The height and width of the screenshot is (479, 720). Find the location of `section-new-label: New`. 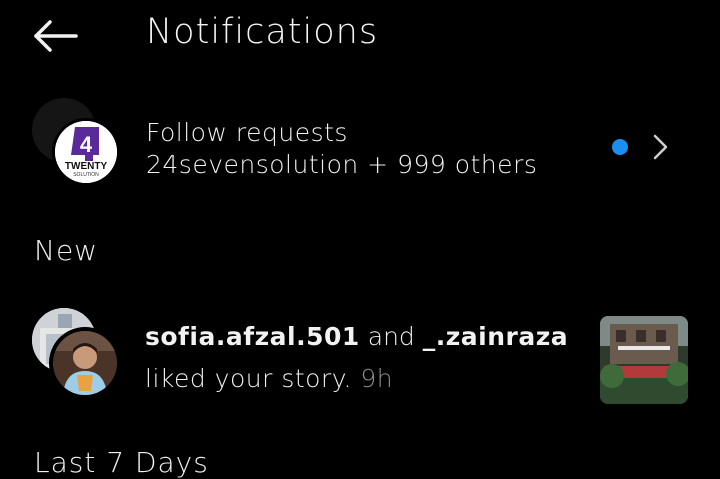

section-new-label: New is located at coordinates (66, 250).